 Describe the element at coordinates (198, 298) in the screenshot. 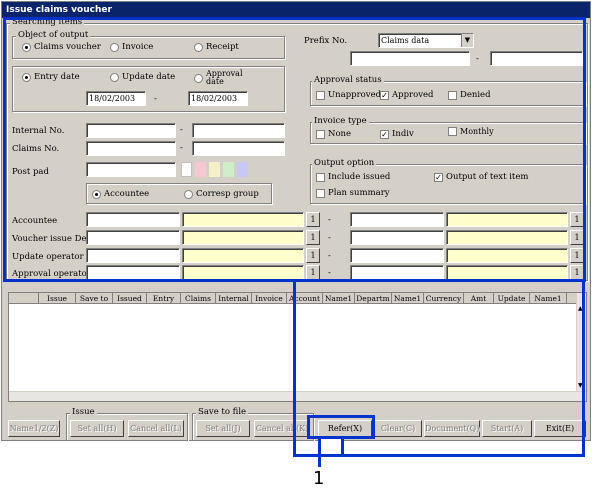

I see `column-header: Claims` at that location.